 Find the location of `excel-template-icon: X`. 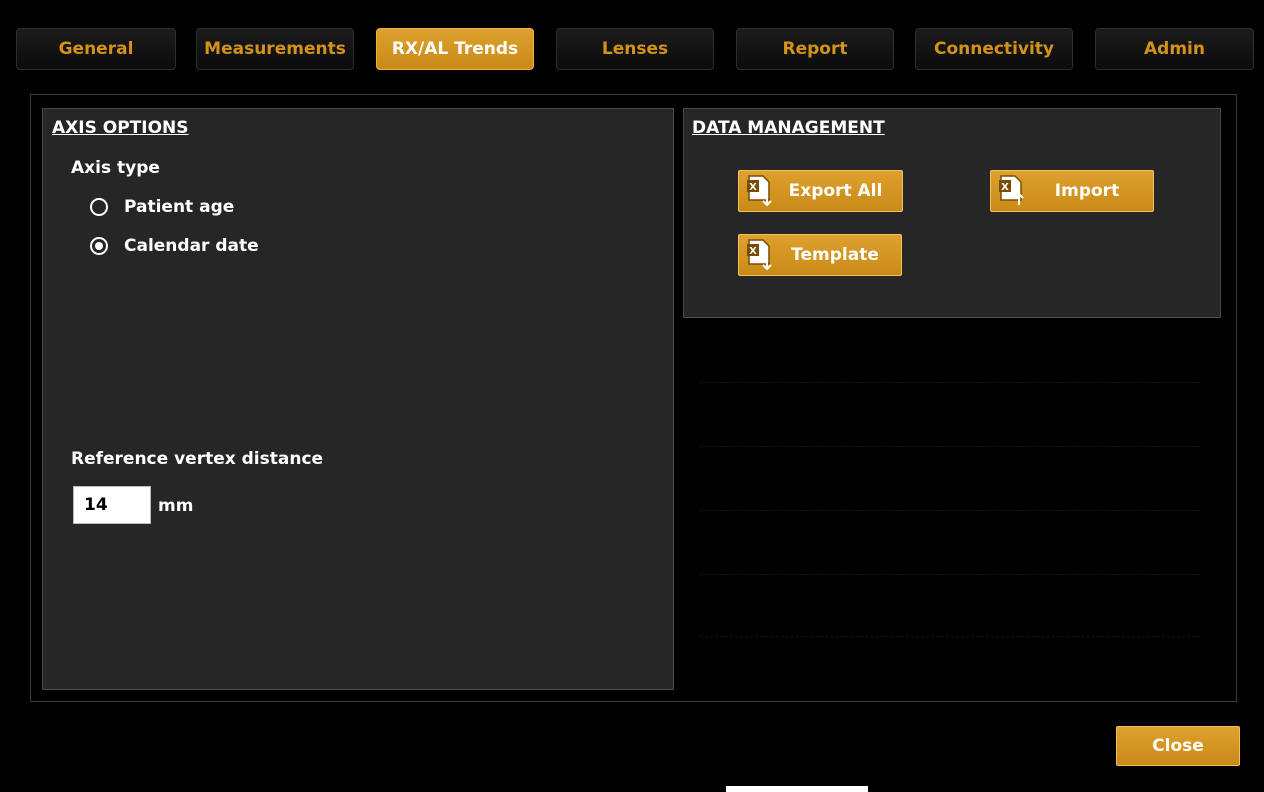

excel-template-icon: X is located at coordinates (759, 255).